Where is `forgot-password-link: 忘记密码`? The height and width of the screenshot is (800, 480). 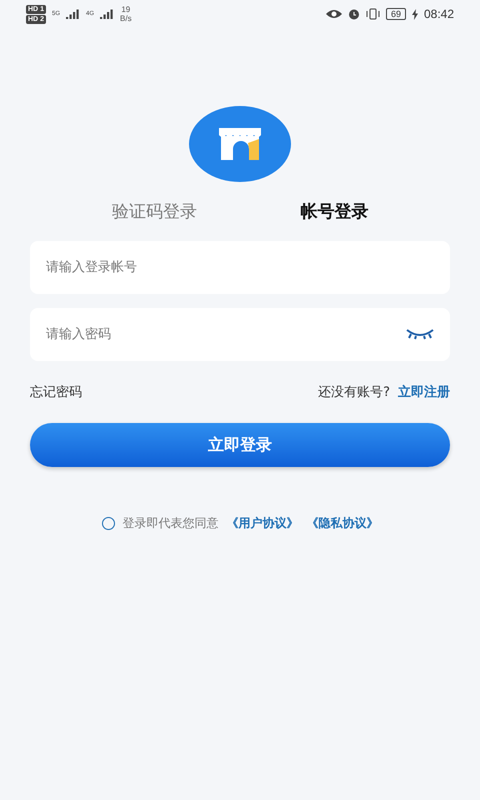
forgot-password-link: 忘记密码 is located at coordinates (56, 392).